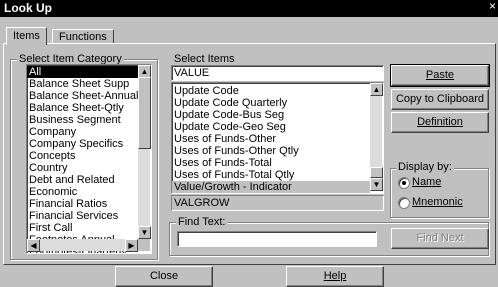 The width and height of the screenshot is (498, 287). What do you see at coordinates (82, 204) in the screenshot?
I see `list-item: Financial Ratios` at bounding box center [82, 204].